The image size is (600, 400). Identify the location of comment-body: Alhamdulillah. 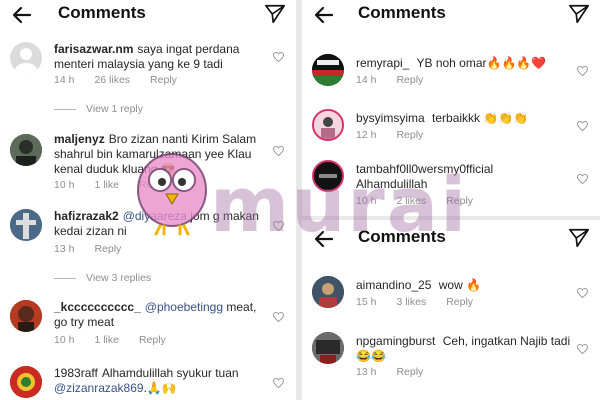
(392, 184).